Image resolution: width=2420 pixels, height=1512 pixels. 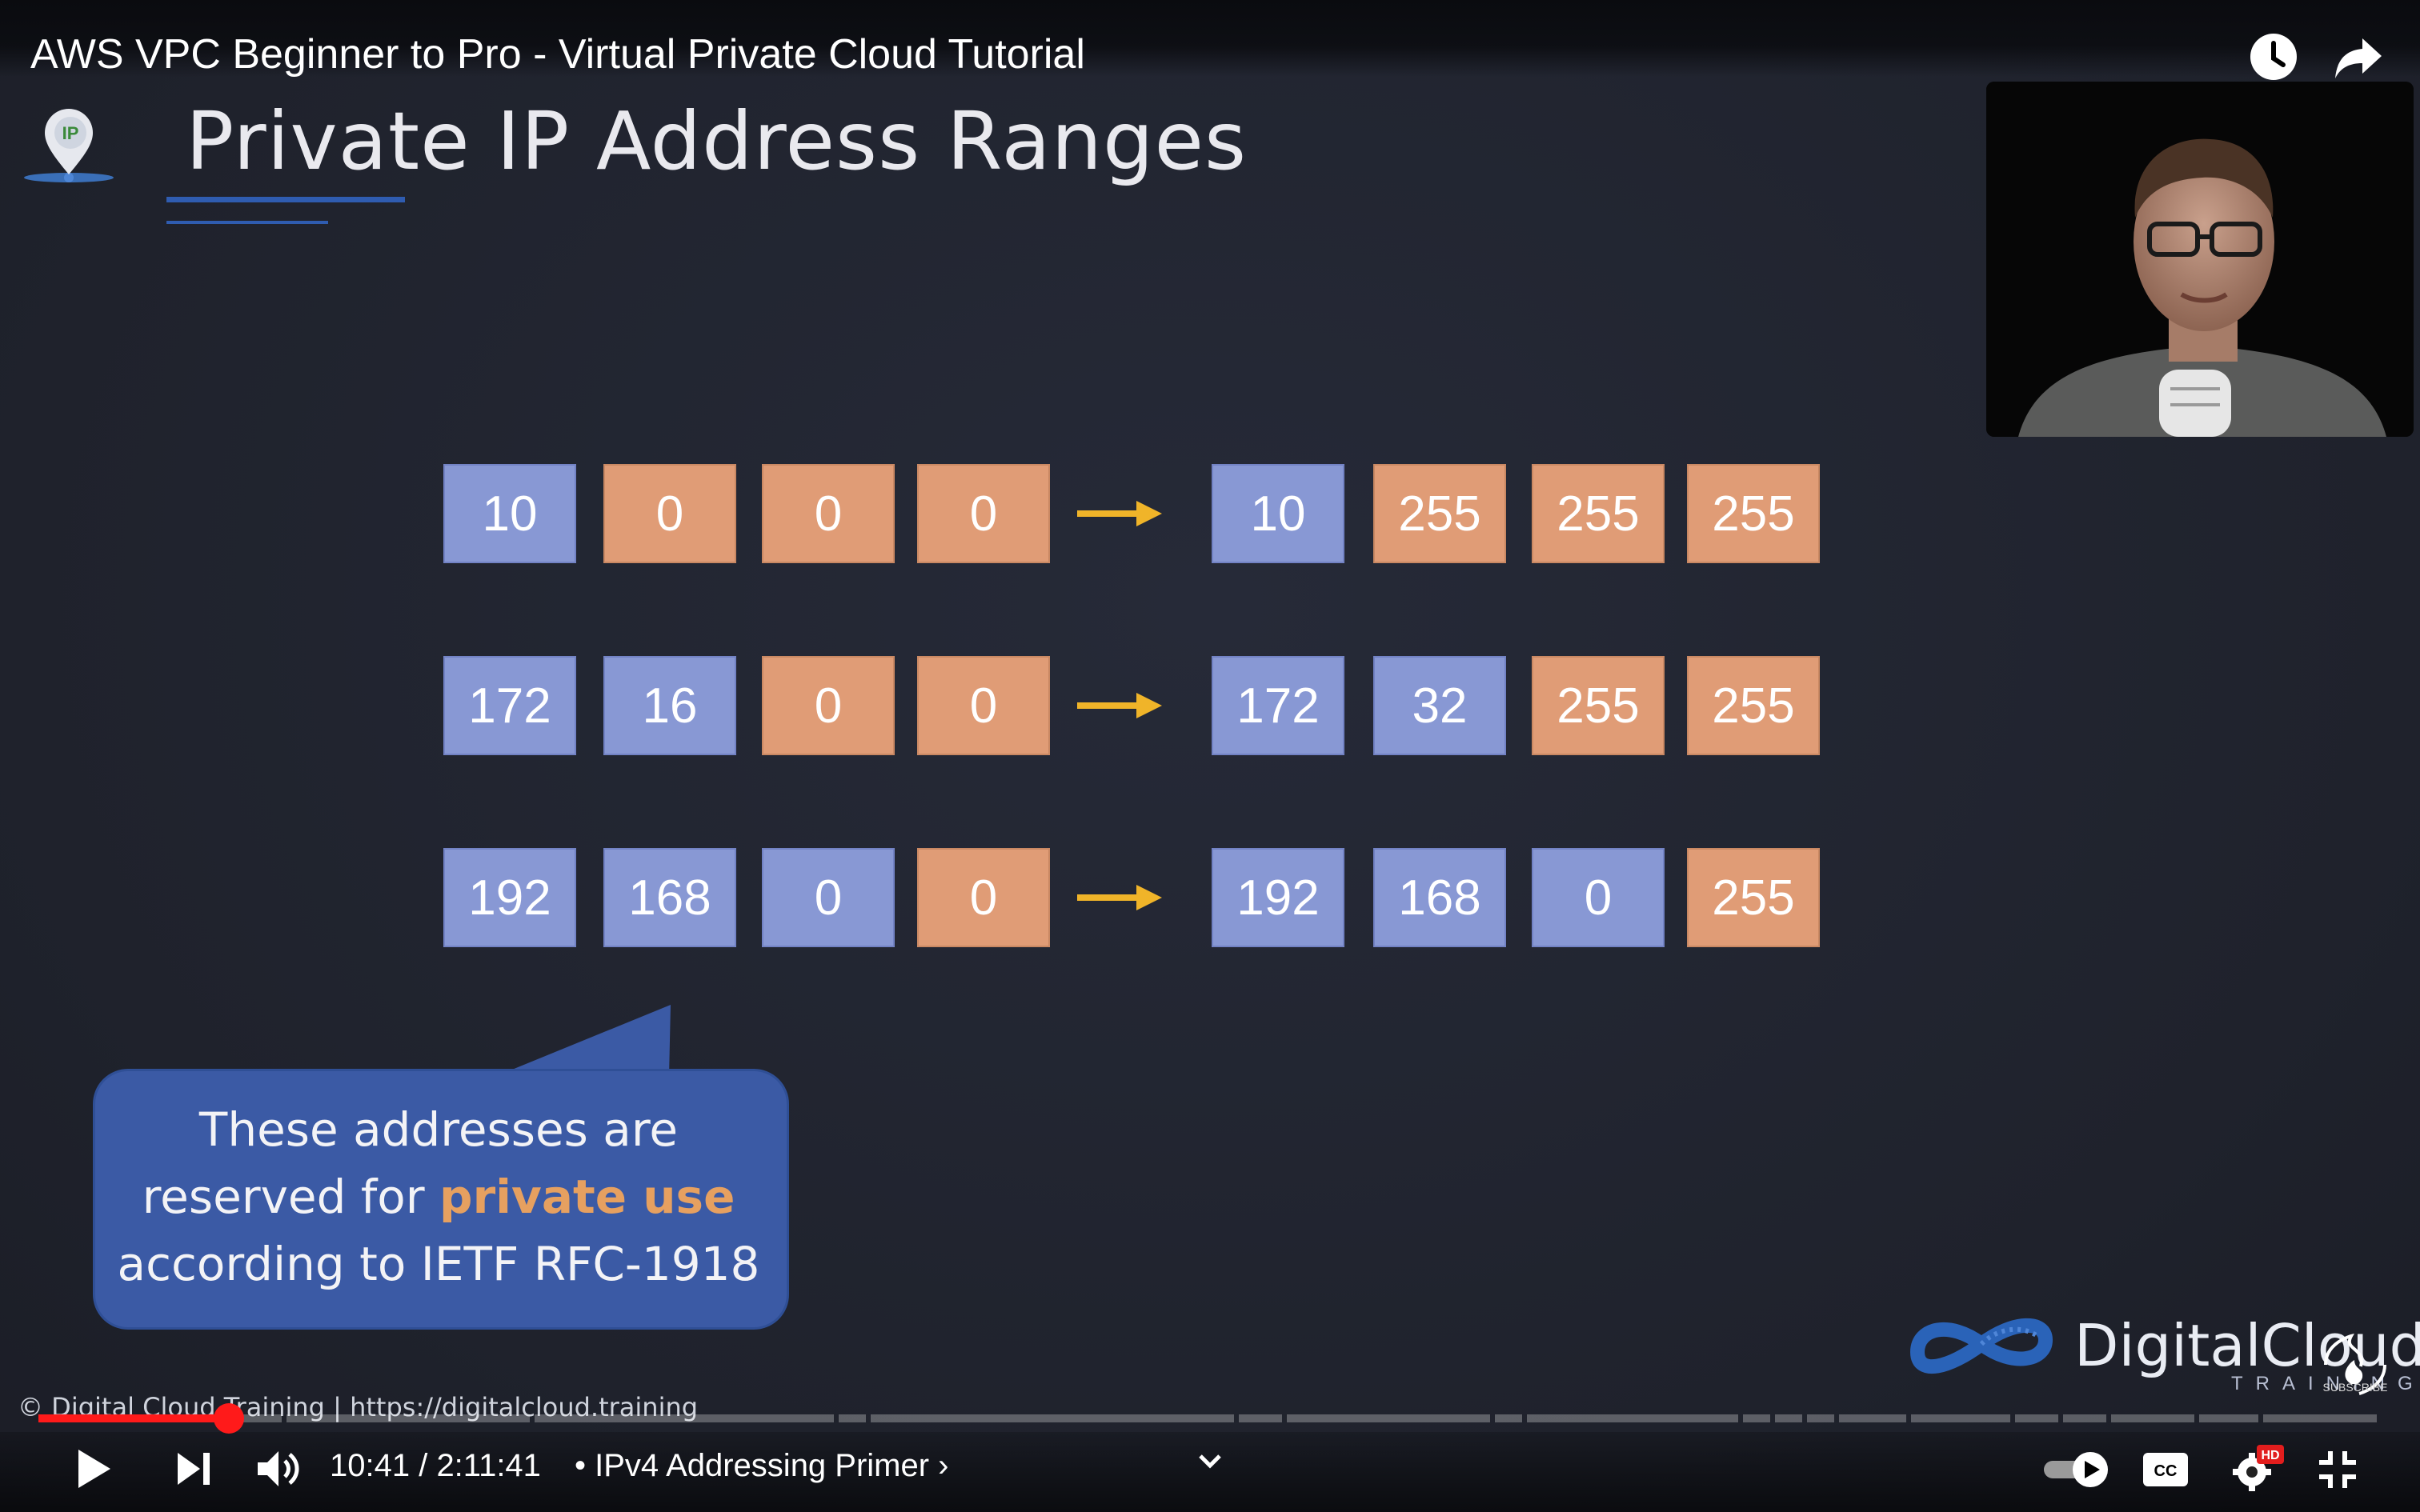 What do you see at coordinates (438, 1264) in the screenshot?
I see `callout-line-3: according to IETF RFC-1918` at bounding box center [438, 1264].